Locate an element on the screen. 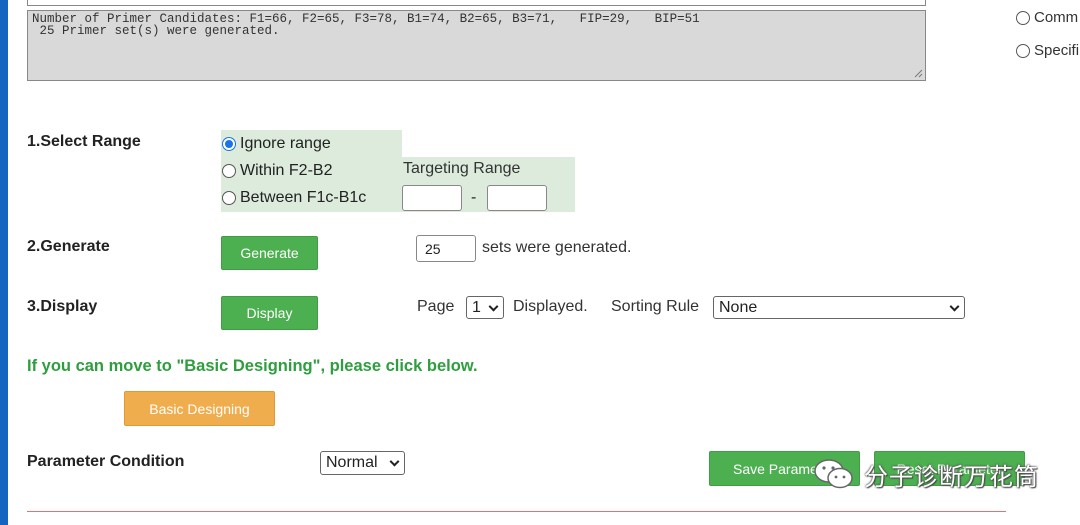  resize-grip-icon is located at coordinates (918, 73).